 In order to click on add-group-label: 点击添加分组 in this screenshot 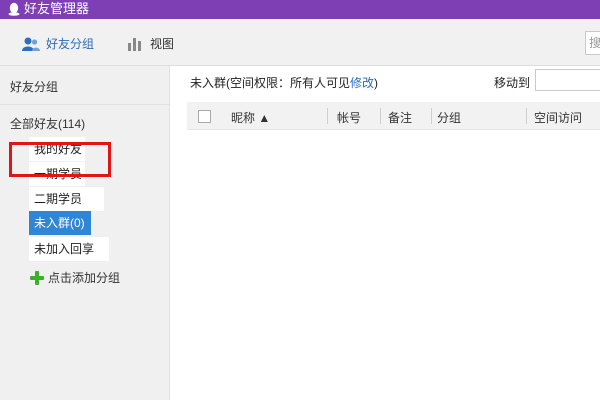, I will do `click(84, 278)`.